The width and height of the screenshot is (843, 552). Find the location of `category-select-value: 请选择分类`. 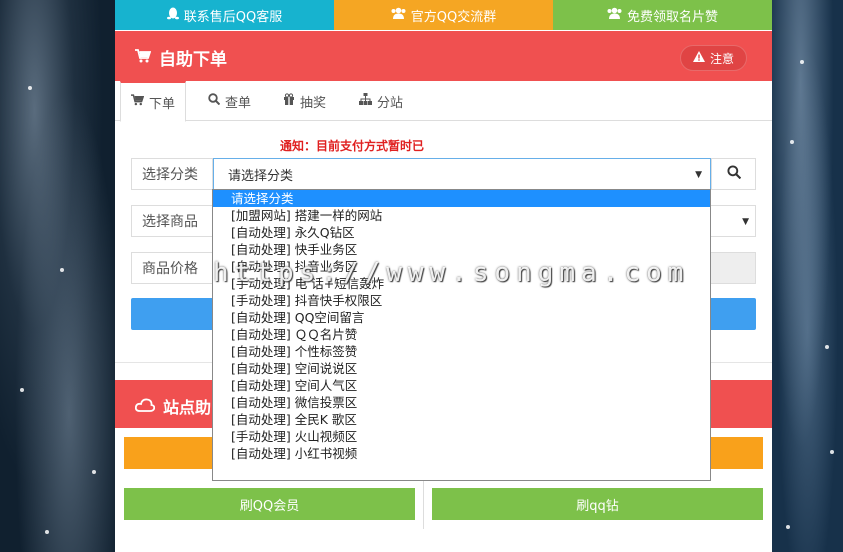

category-select-value: 请选择分类 is located at coordinates (261, 176).